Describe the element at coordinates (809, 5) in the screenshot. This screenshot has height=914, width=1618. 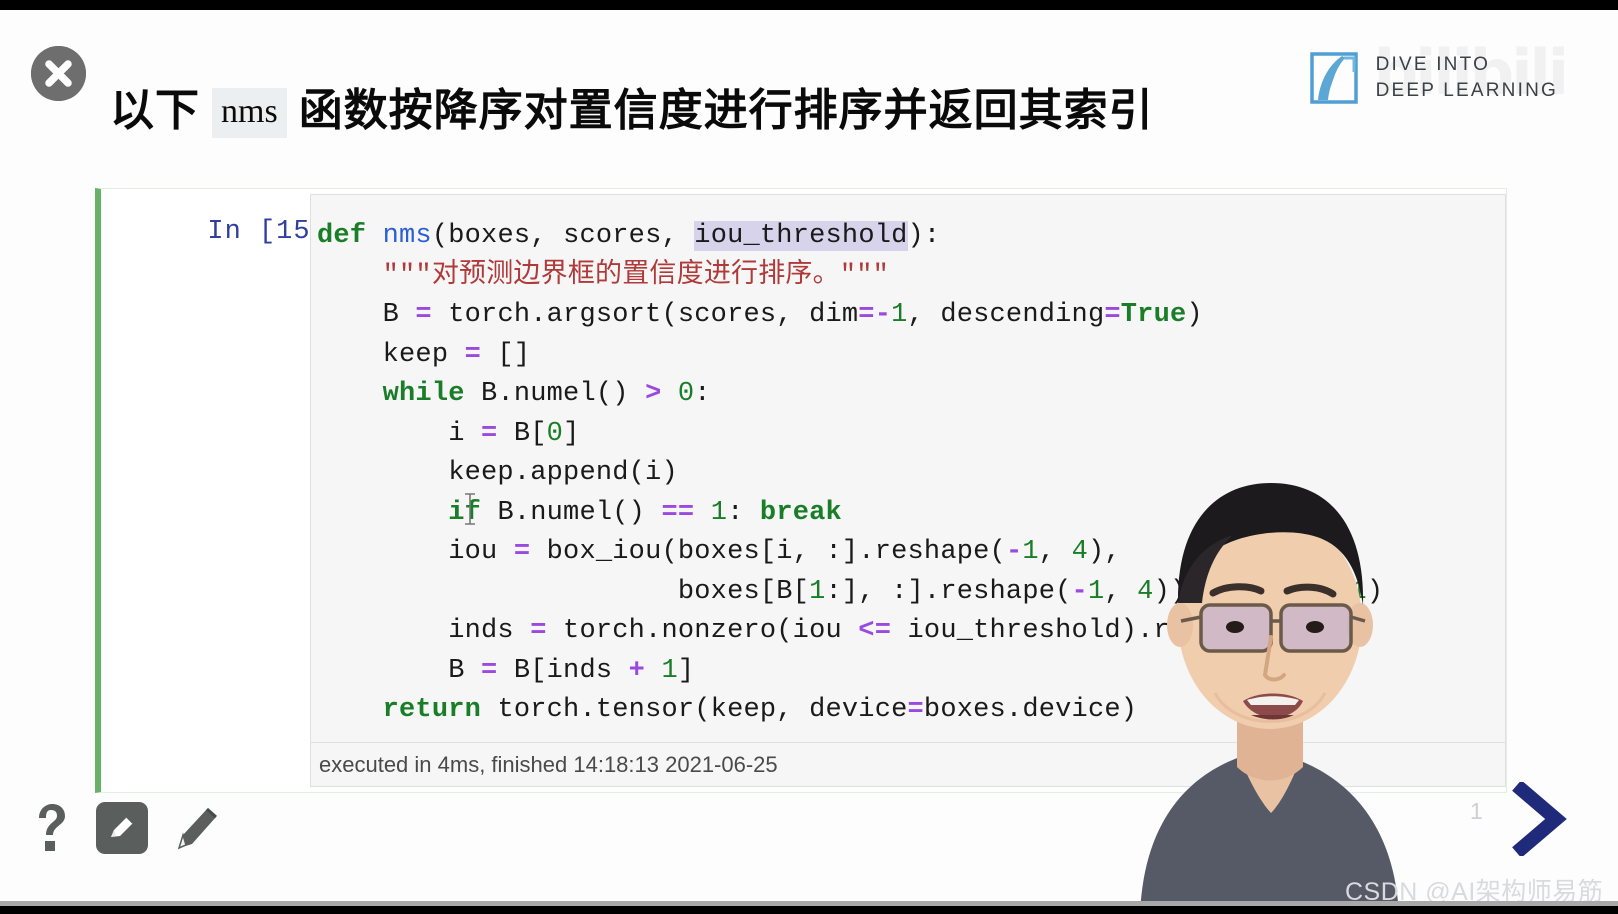
I see `letterbox-top` at that location.